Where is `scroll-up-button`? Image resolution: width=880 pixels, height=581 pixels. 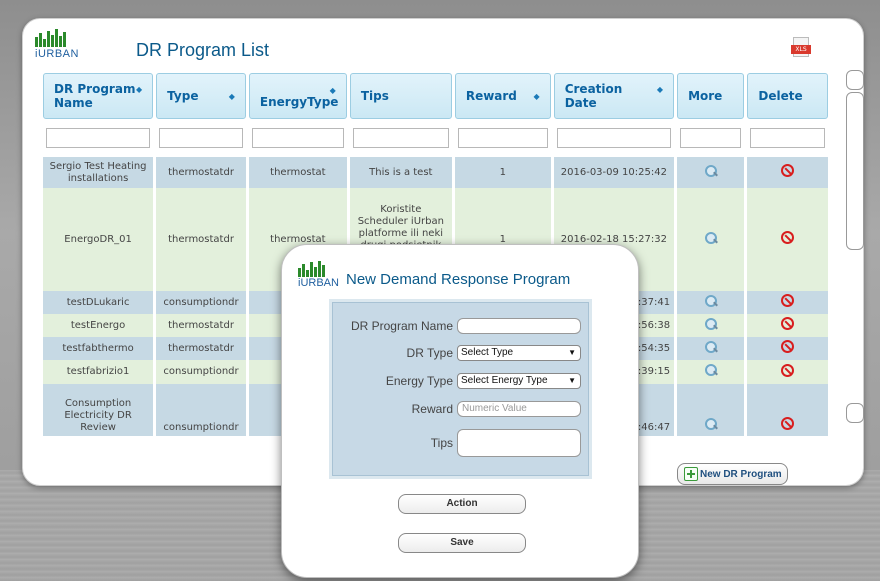 scroll-up-button is located at coordinates (855, 80).